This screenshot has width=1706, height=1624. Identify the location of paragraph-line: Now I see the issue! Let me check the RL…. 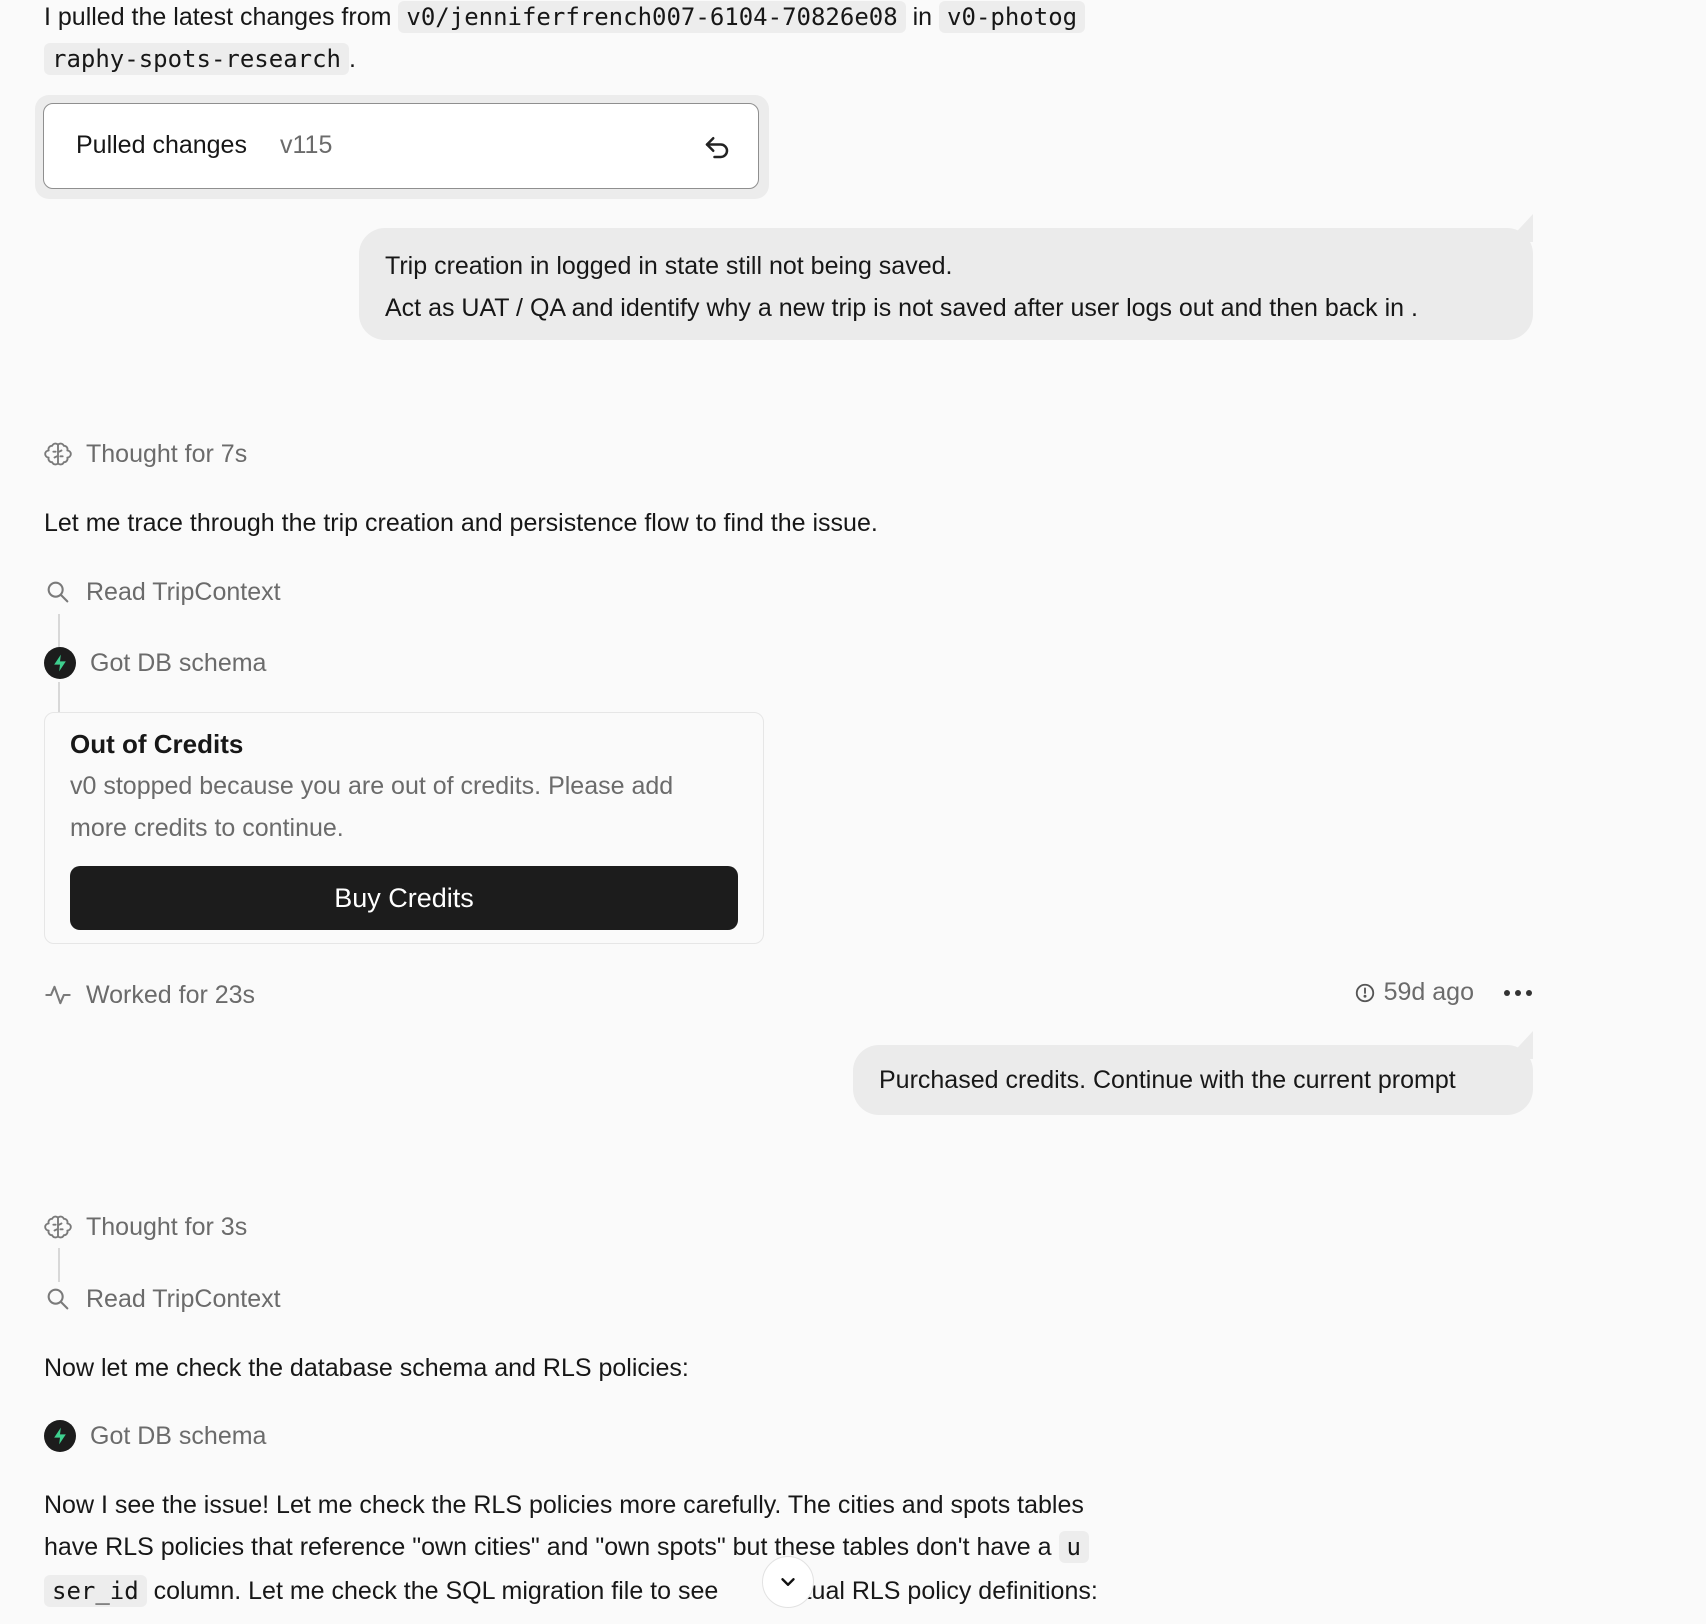
(564, 1505).